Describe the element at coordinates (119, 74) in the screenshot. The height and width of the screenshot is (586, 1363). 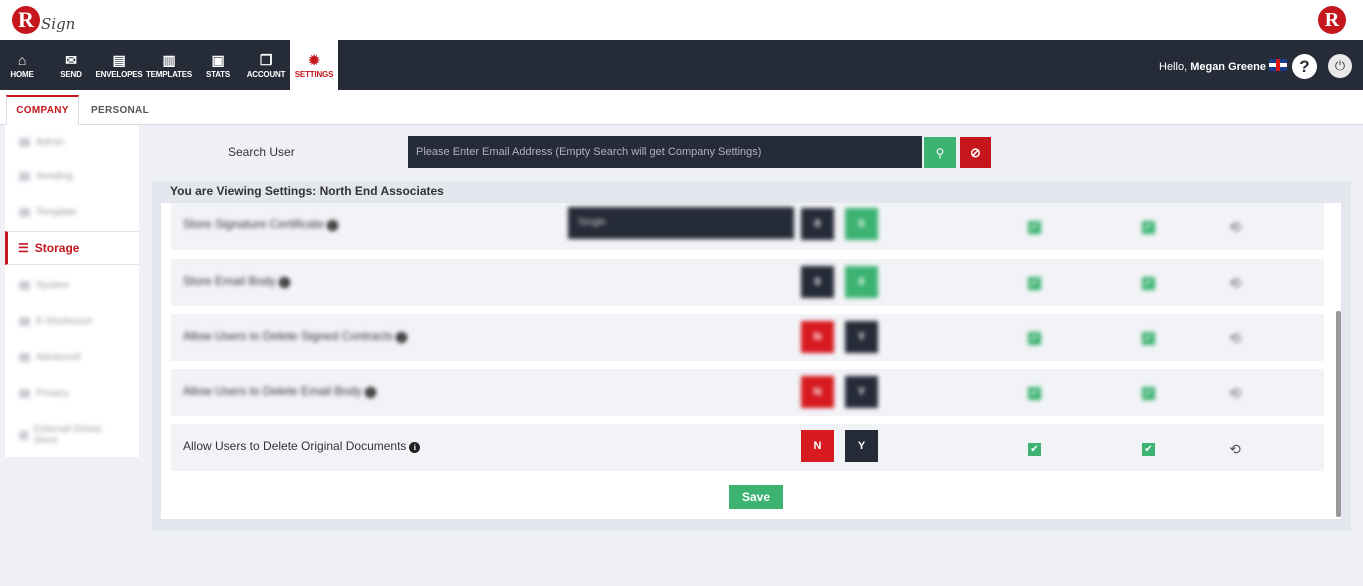
I see `nav-label: ENVELOPES` at that location.